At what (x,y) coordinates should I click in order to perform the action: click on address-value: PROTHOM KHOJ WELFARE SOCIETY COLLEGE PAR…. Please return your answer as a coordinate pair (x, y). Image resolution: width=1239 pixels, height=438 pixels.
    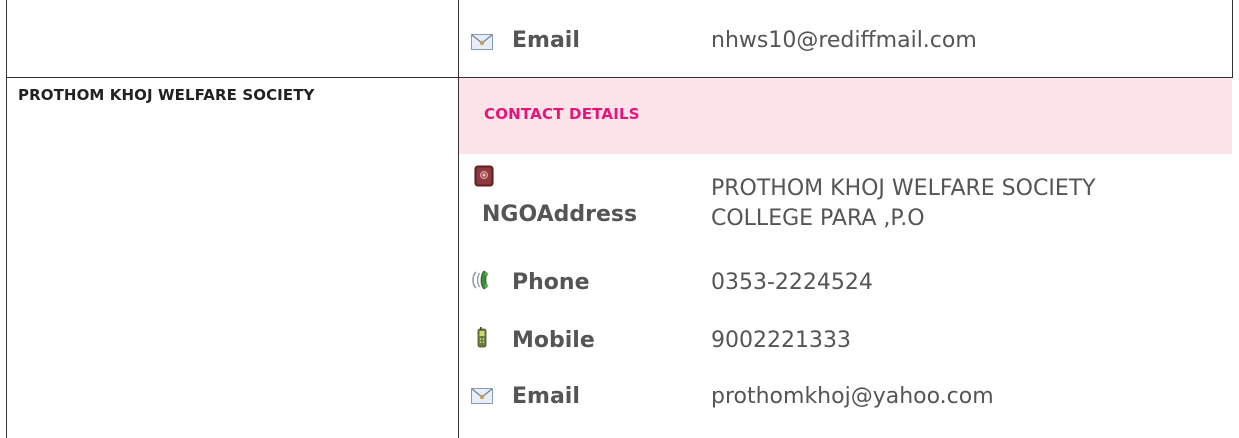
    Looking at the image, I should click on (903, 204).